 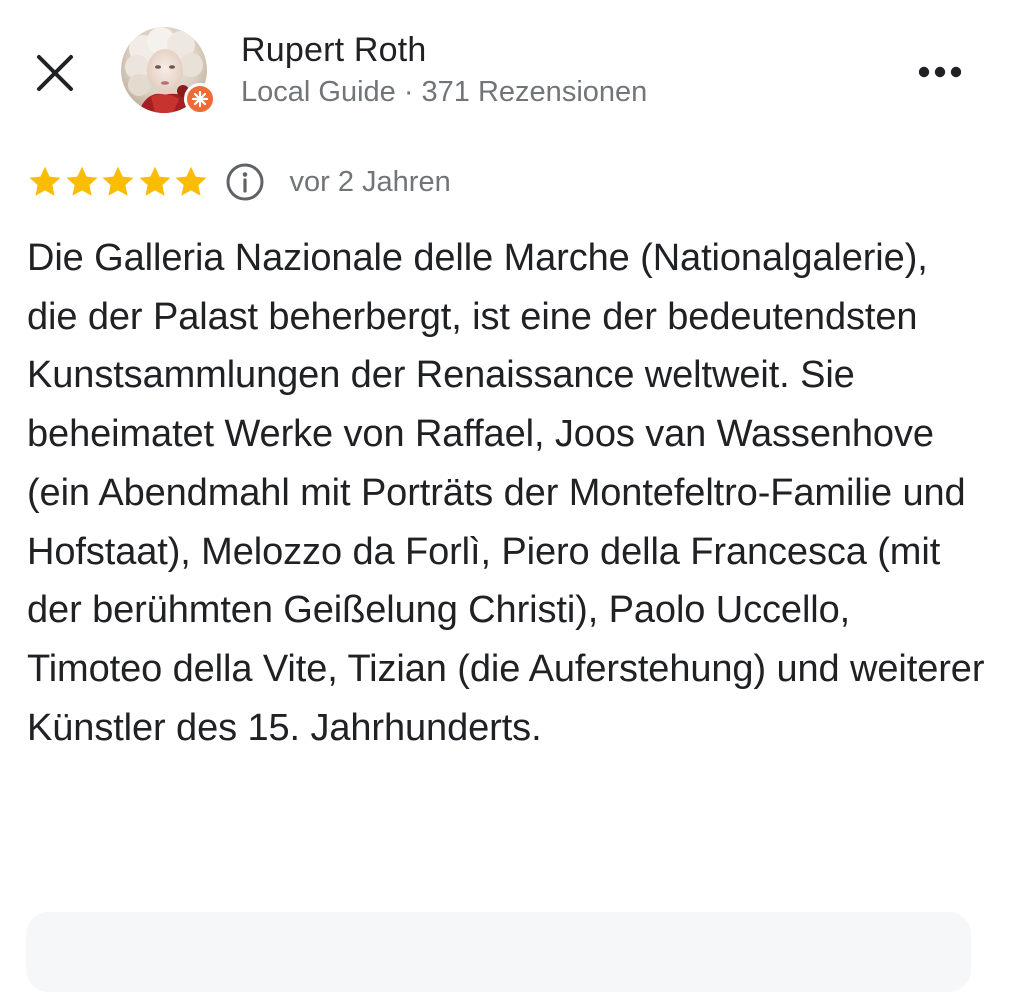 I want to click on local-guide-badge, so click(x=200, y=99).